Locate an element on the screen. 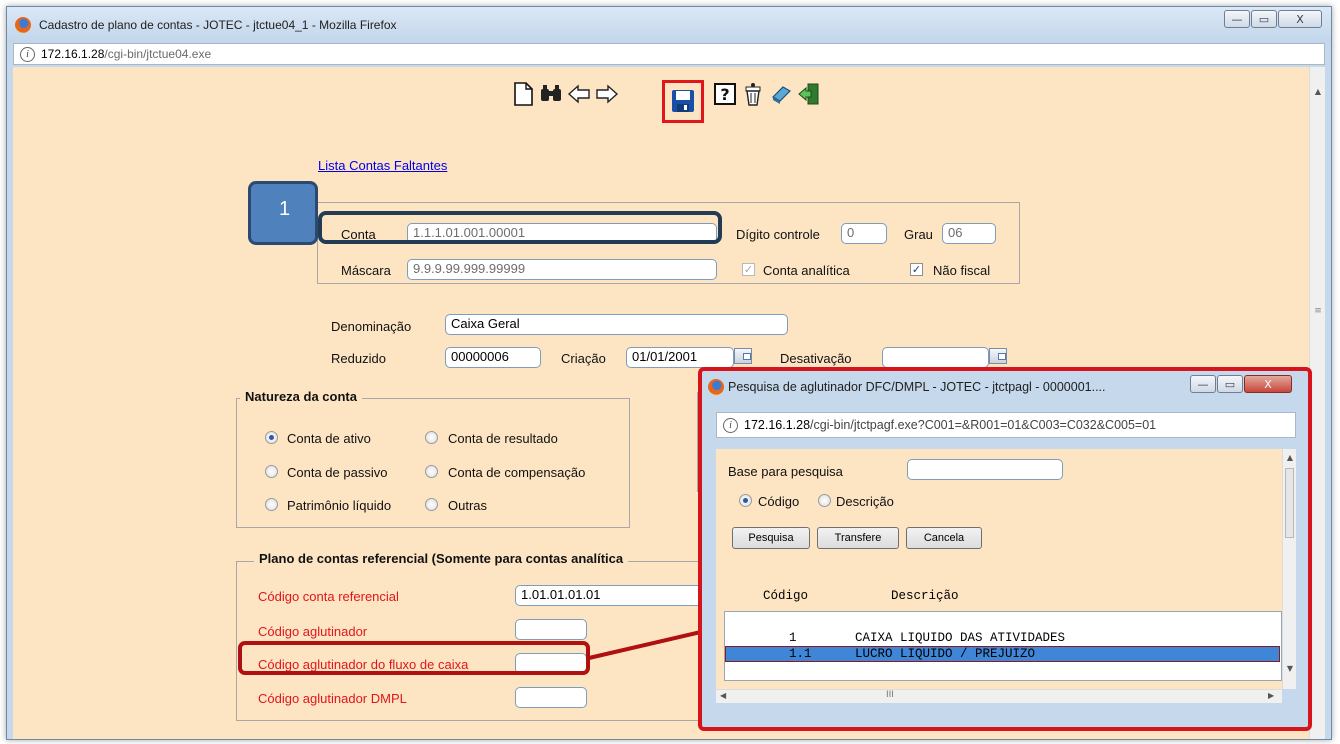 This screenshot has width=1340, height=744. pesquisa-button: Pesquisa is located at coordinates (771, 538).